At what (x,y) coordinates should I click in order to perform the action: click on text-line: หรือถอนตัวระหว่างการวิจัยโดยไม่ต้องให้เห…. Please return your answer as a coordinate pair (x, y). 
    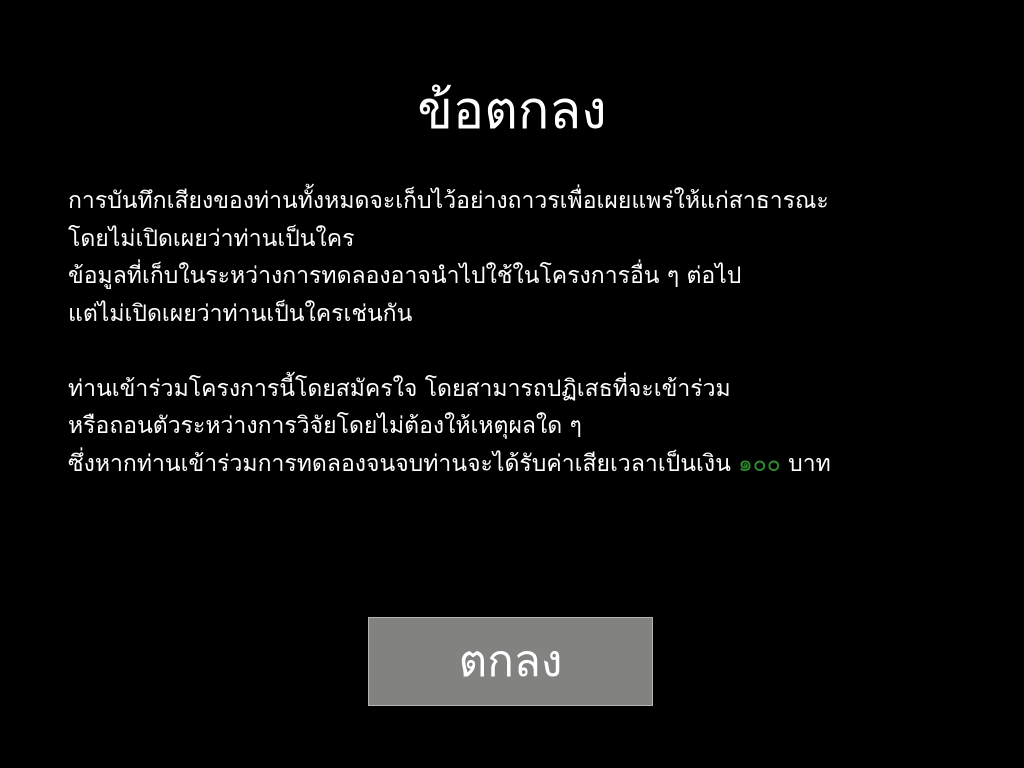
    Looking at the image, I should click on (325, 426).